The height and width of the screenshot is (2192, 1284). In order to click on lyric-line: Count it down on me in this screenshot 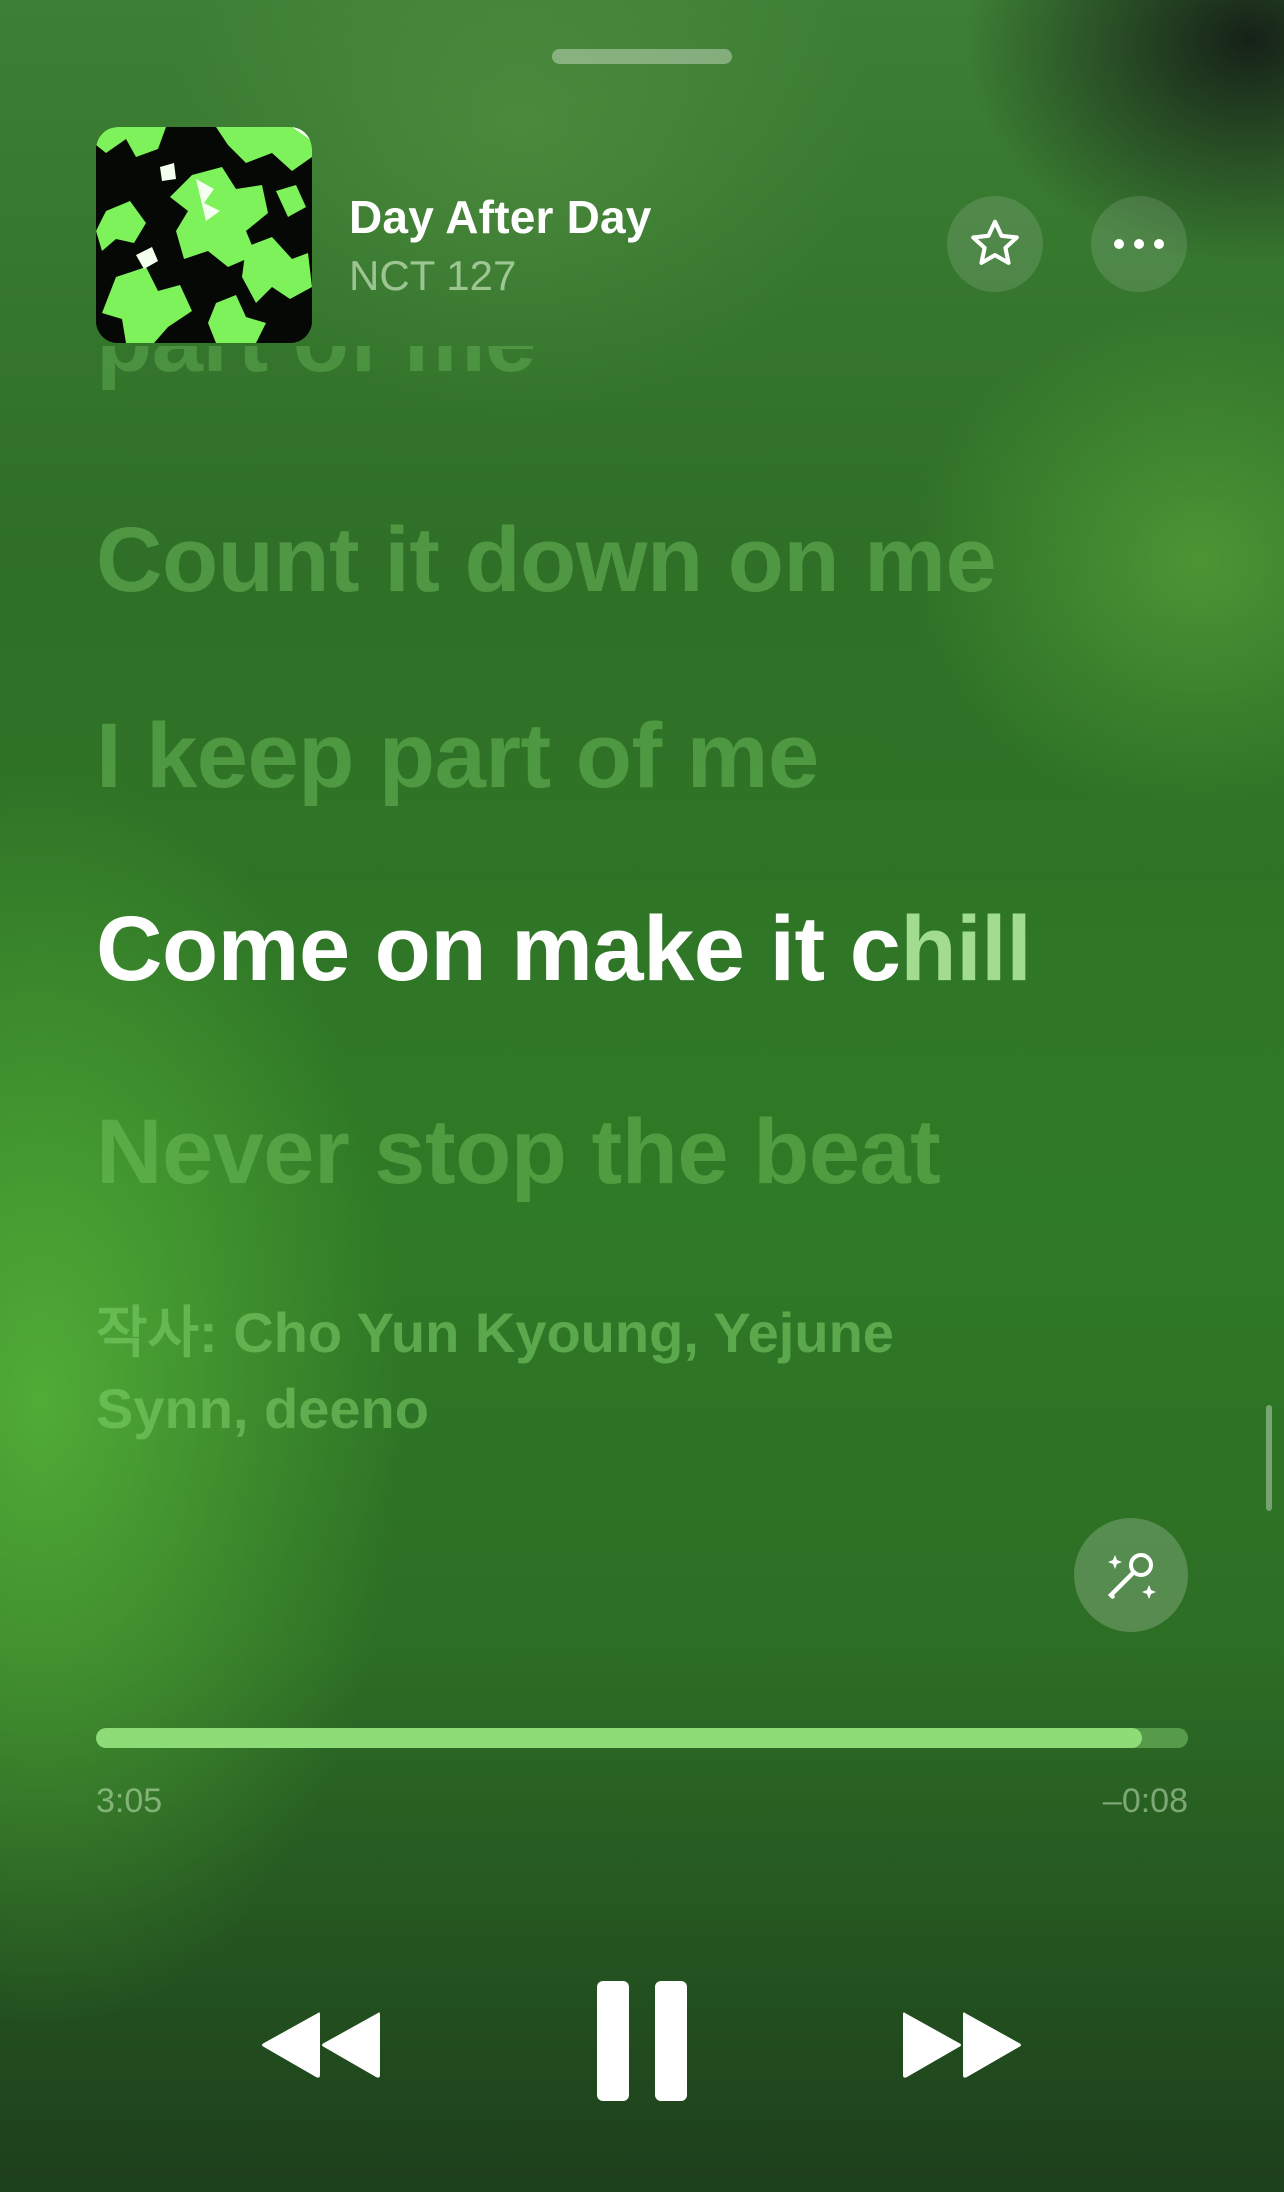, I will do `click(546, 560)`.